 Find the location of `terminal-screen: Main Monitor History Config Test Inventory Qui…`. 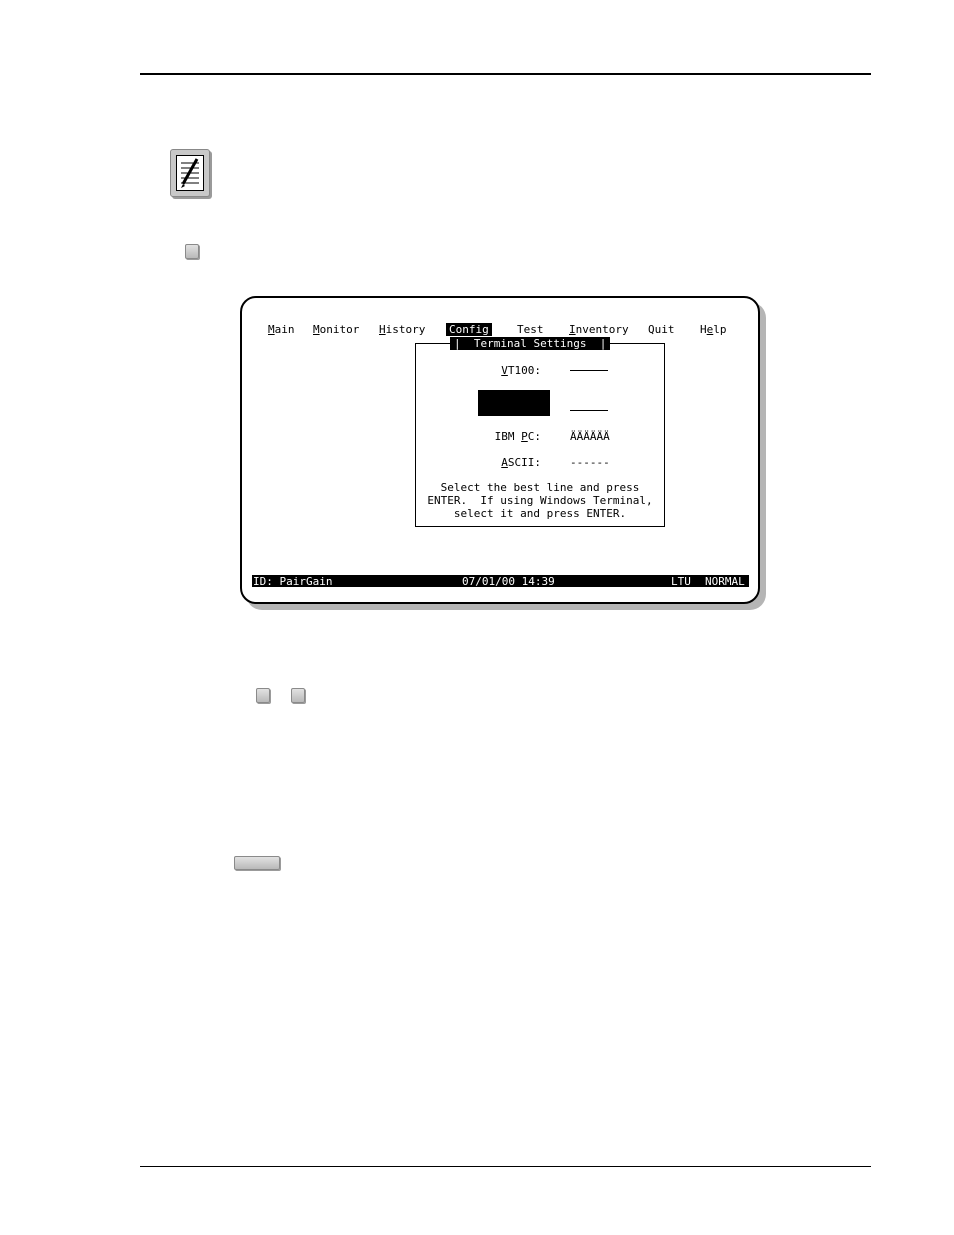

terminal-screen: Main Monitor History Config Test Inventory Qui… is located at coordinates (500, 450).